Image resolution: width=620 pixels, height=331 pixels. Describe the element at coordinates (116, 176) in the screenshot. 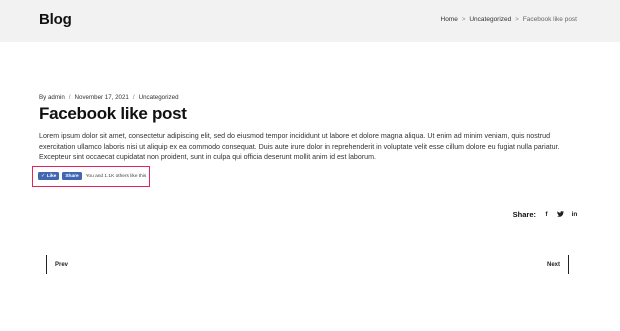

I see `like-count-text: You and 1.1K others like this` at that location.